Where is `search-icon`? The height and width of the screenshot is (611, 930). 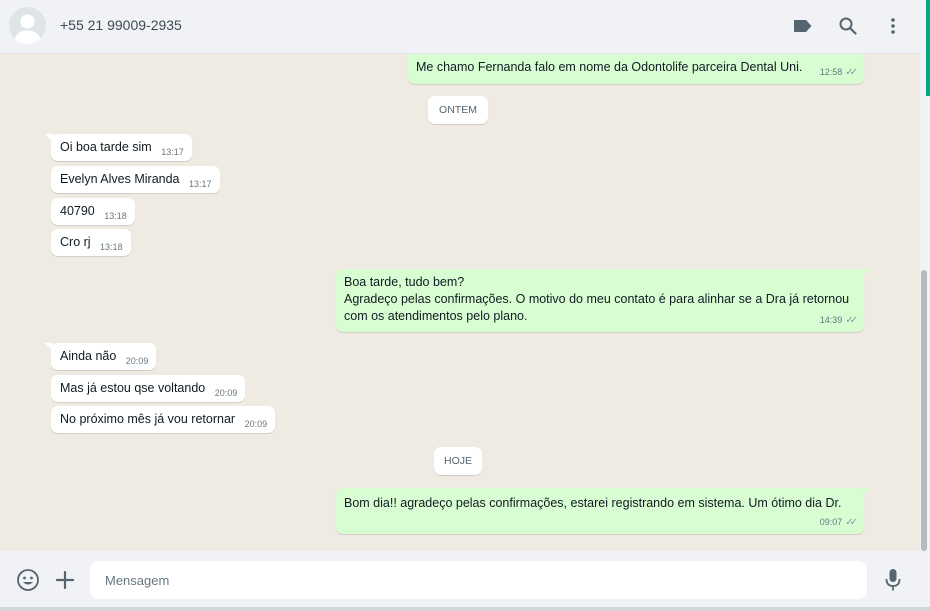 search-icon is located at coordinates (848, 26).